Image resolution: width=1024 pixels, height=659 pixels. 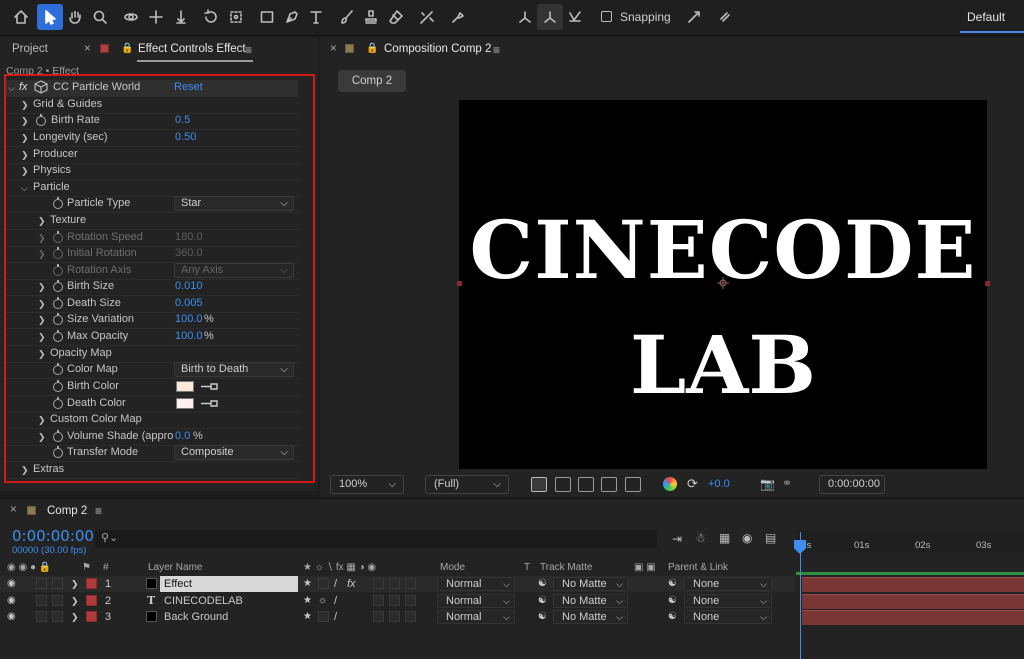 I want to click on effect-header-row: ⌵ fx CC Particle World Reset, so click(x=152, y=88).